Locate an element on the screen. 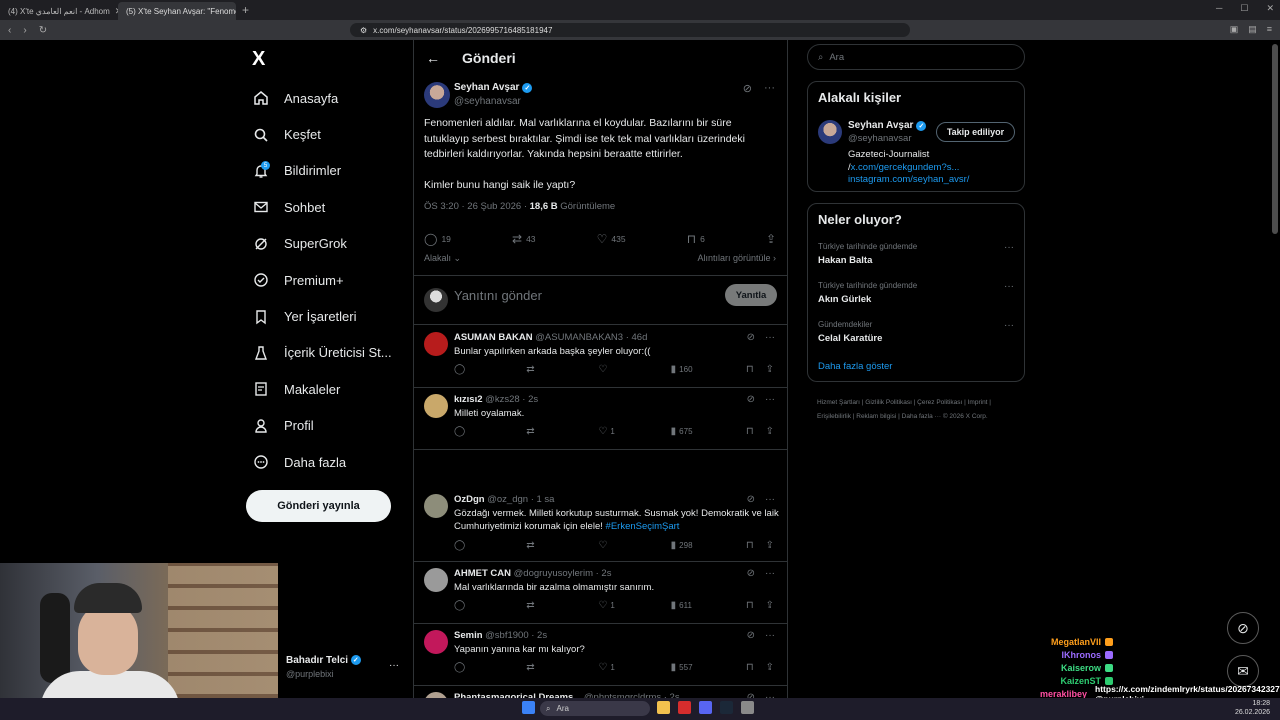 Image resolution: width=1280 pixels, height=720 pixels. sidebar-item-chat: Sohbet is located at coordinates (322, 207).